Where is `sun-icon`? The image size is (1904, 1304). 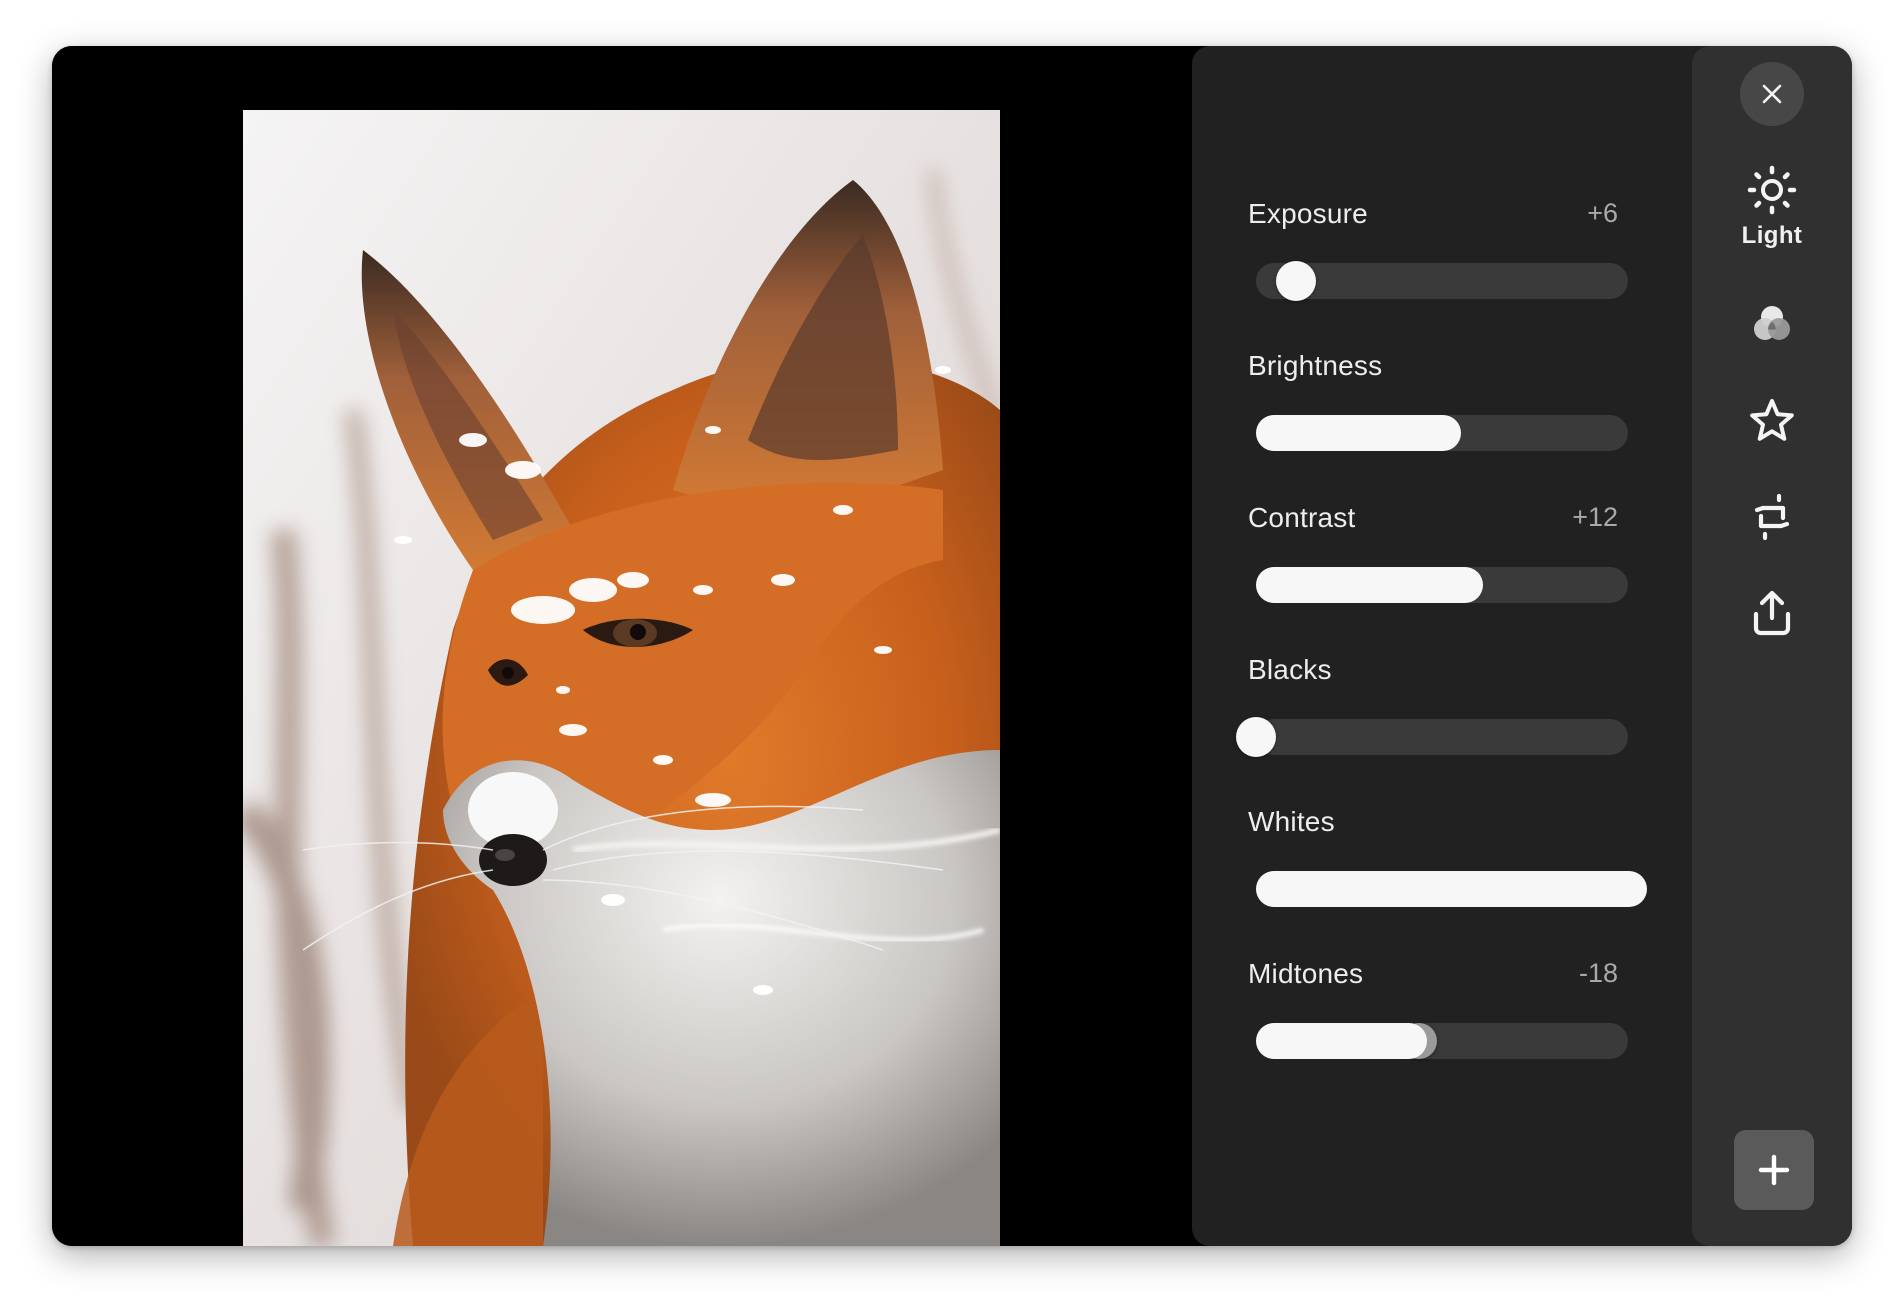
sun-icon is located at coordinates (1772, 190).